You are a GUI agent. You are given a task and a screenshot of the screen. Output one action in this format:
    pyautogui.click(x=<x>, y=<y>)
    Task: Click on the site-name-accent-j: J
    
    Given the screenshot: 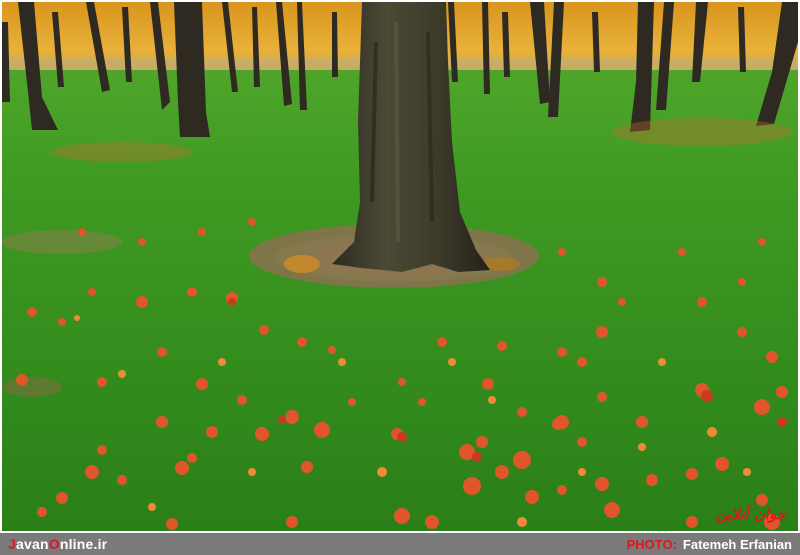 What is the action you would take?
    pyautogui.click(x=12, y=544)
    